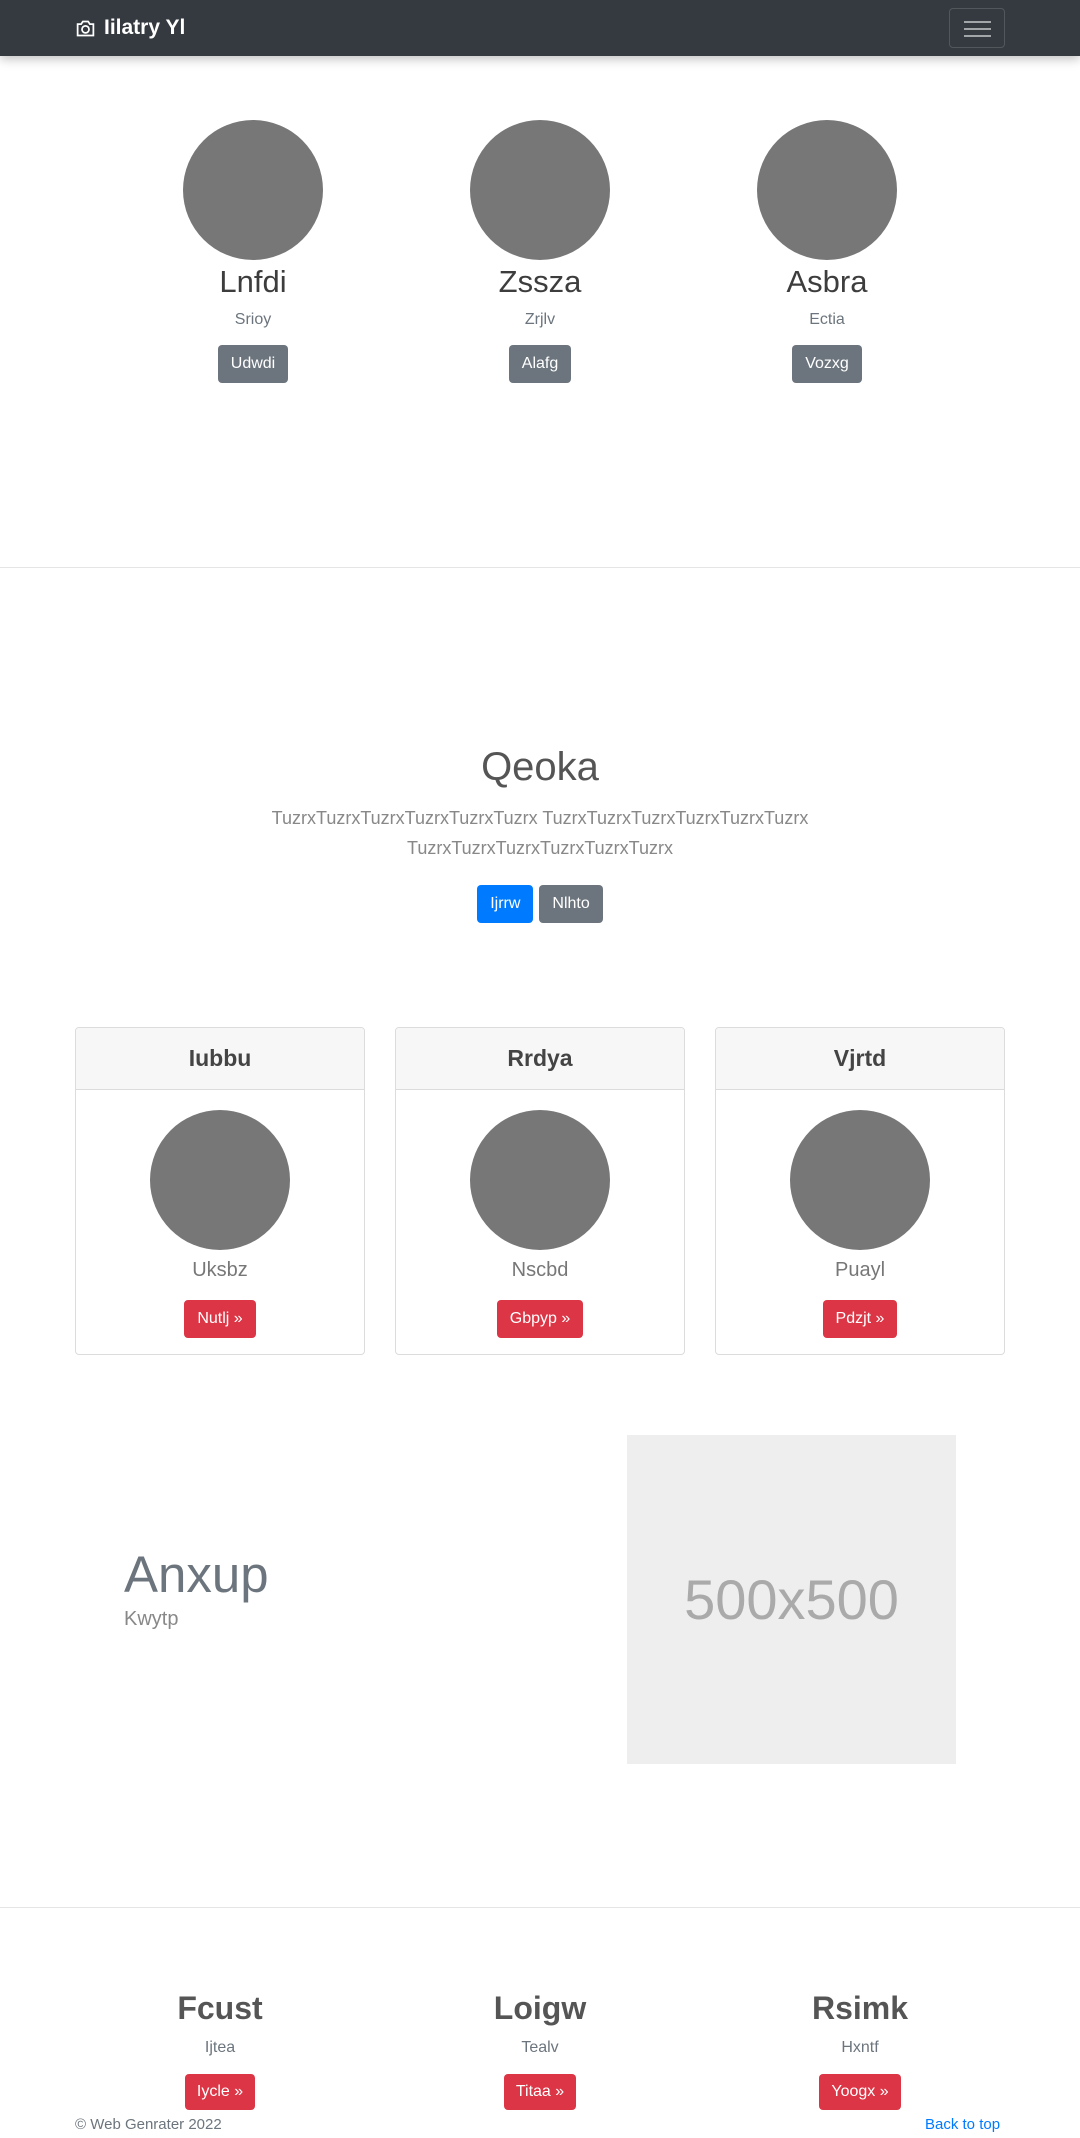 Image resolution: width=1080 pixels, height=2138 pixels. I want to click on feature-card: Rrdya Nscbd Gbpyp », so click(540, 1191).